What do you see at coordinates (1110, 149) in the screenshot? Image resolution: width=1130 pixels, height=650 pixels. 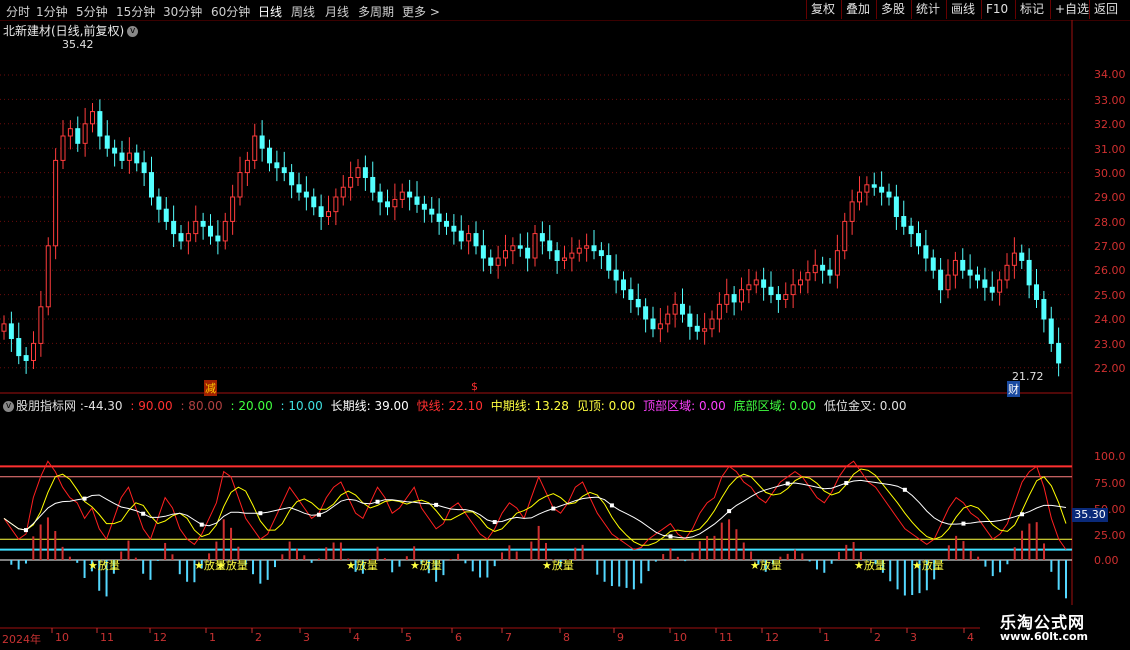 I see `price-tick: 31.00` at bounding box center [1110, 149].